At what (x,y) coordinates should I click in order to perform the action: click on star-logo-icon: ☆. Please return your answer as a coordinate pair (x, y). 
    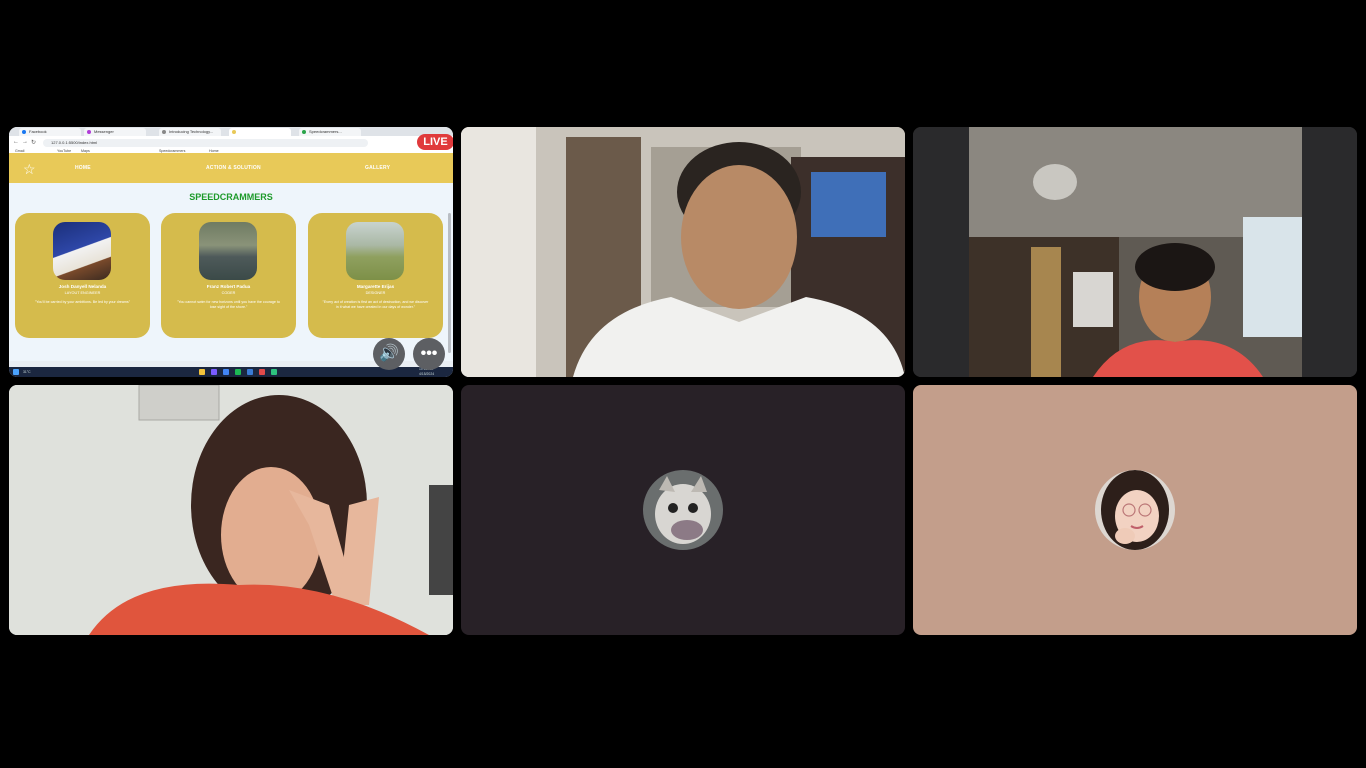
    Looking at the image, I should click on (29, 169).